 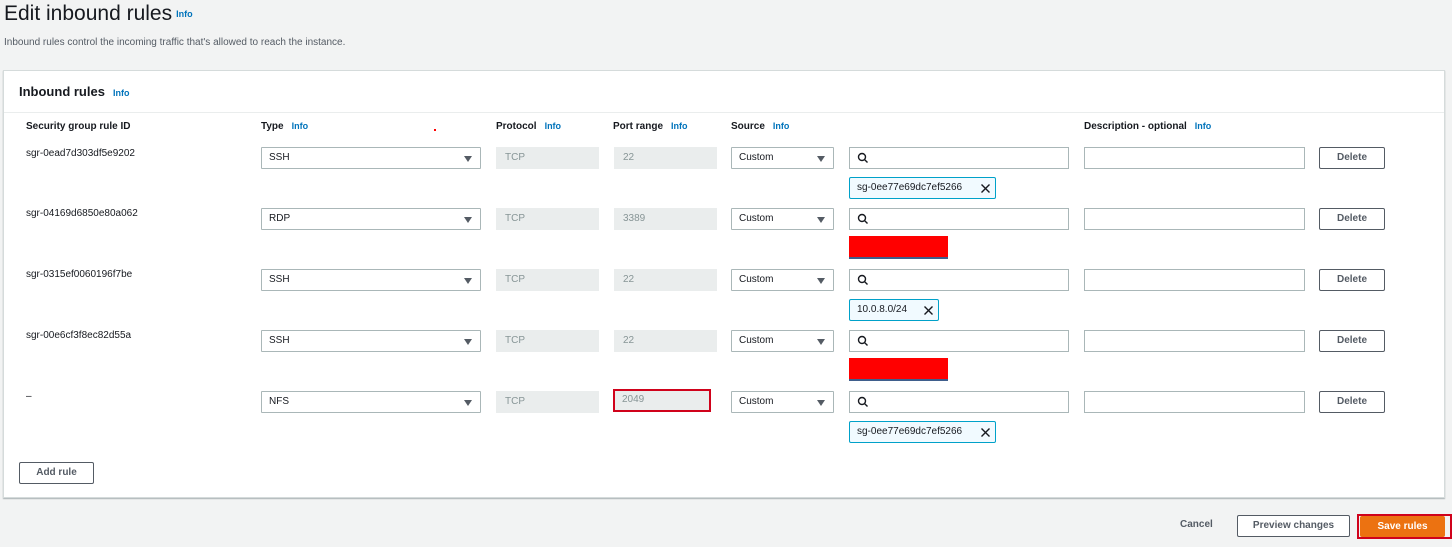 I want to click on column-header-type: Type Info, so click(x=284, y=126).